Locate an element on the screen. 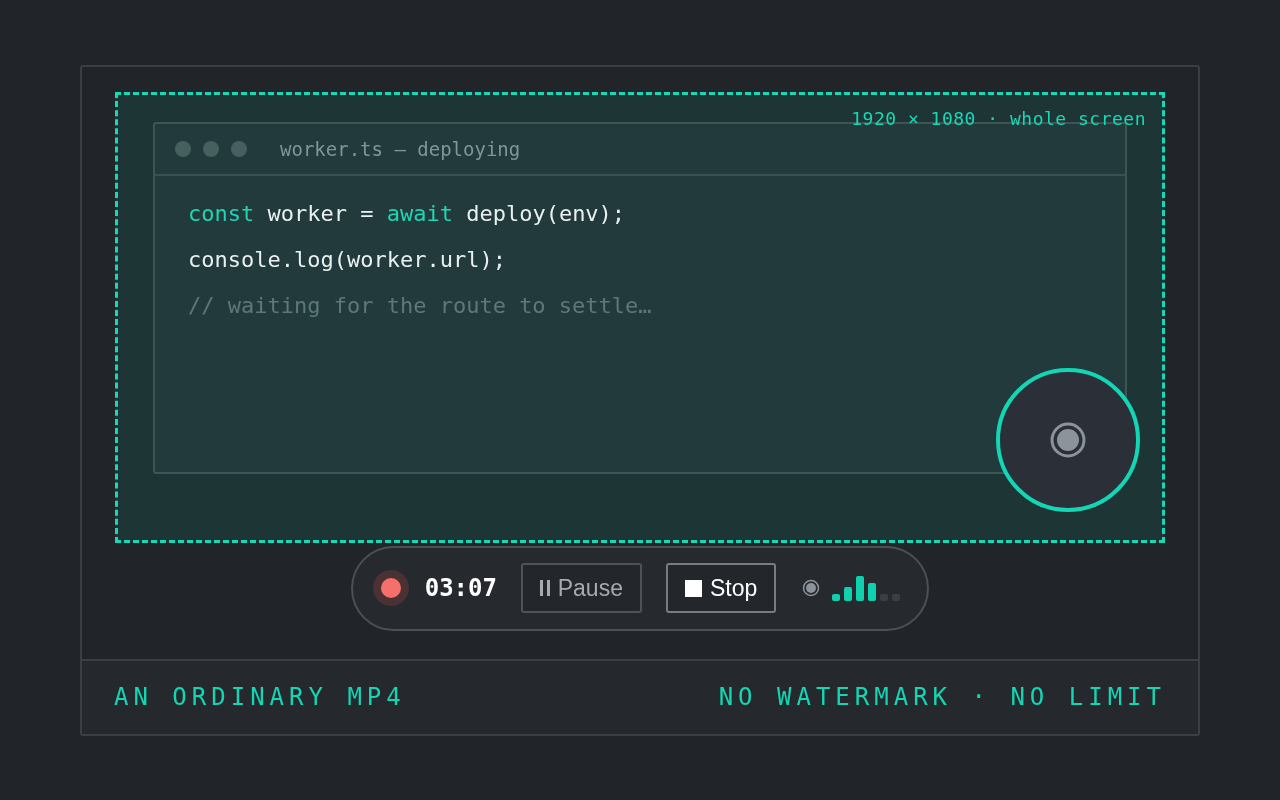 This screenshot has height=800, width=1280. footer-tagline: AN ORDINARY MP4 is located at coordinates (260, 697).